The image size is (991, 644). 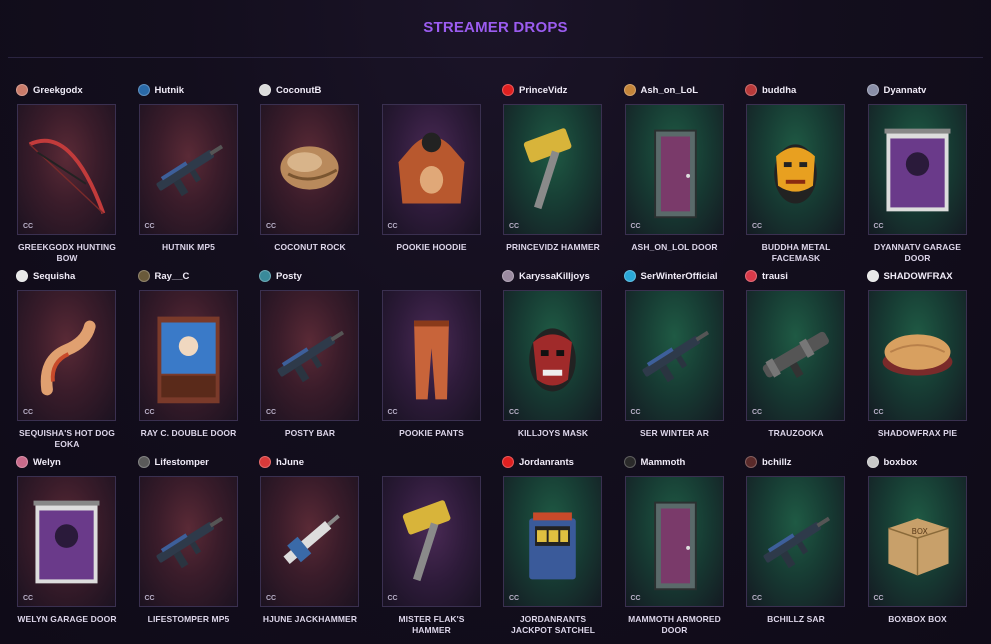 I want to click on item-name: BOXBOX BOX, so click(x=917, y=619).